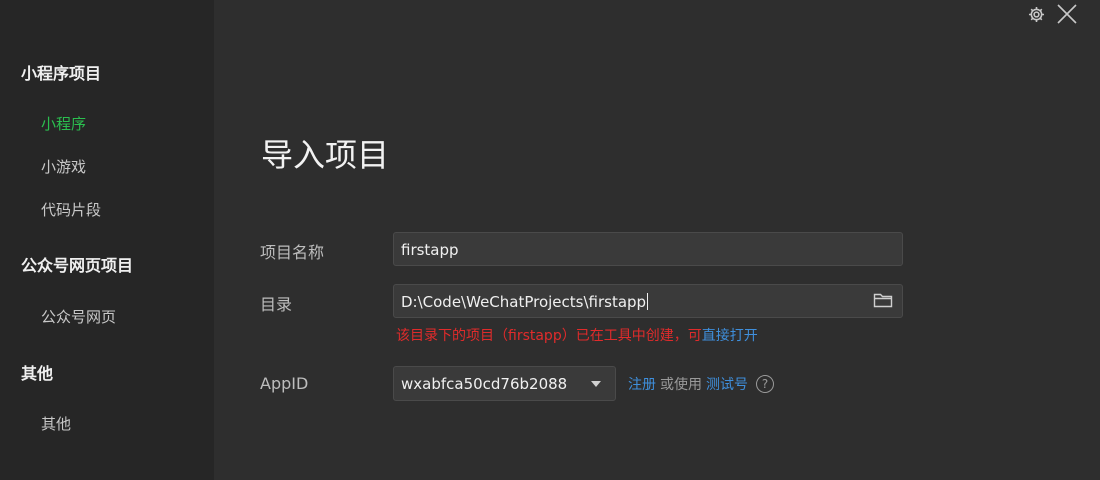  Describe the element at coordinates (642, 384) in the screenshot. I see `register-link: 注册` at that location.